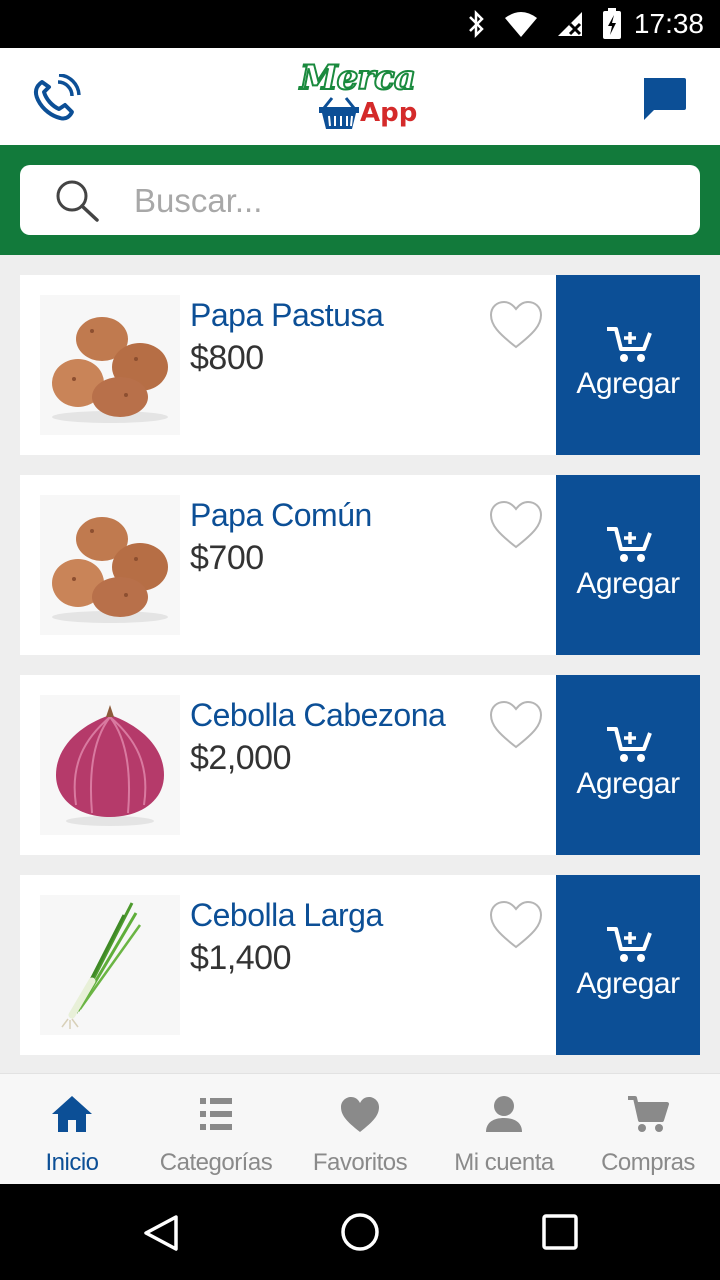 Image resolution: width=720 pixels, height=1280 pixels. I want to click on user-icon, so click(504, 1114).